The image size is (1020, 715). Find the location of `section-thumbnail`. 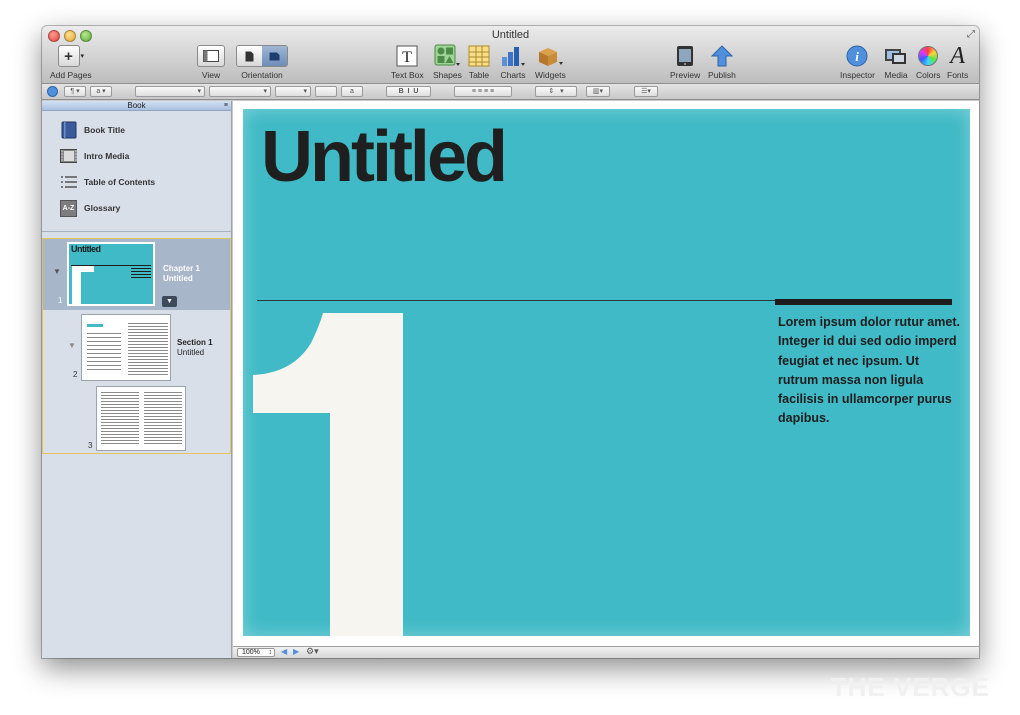

section-thumbnail is located at coordinates (126, 347).